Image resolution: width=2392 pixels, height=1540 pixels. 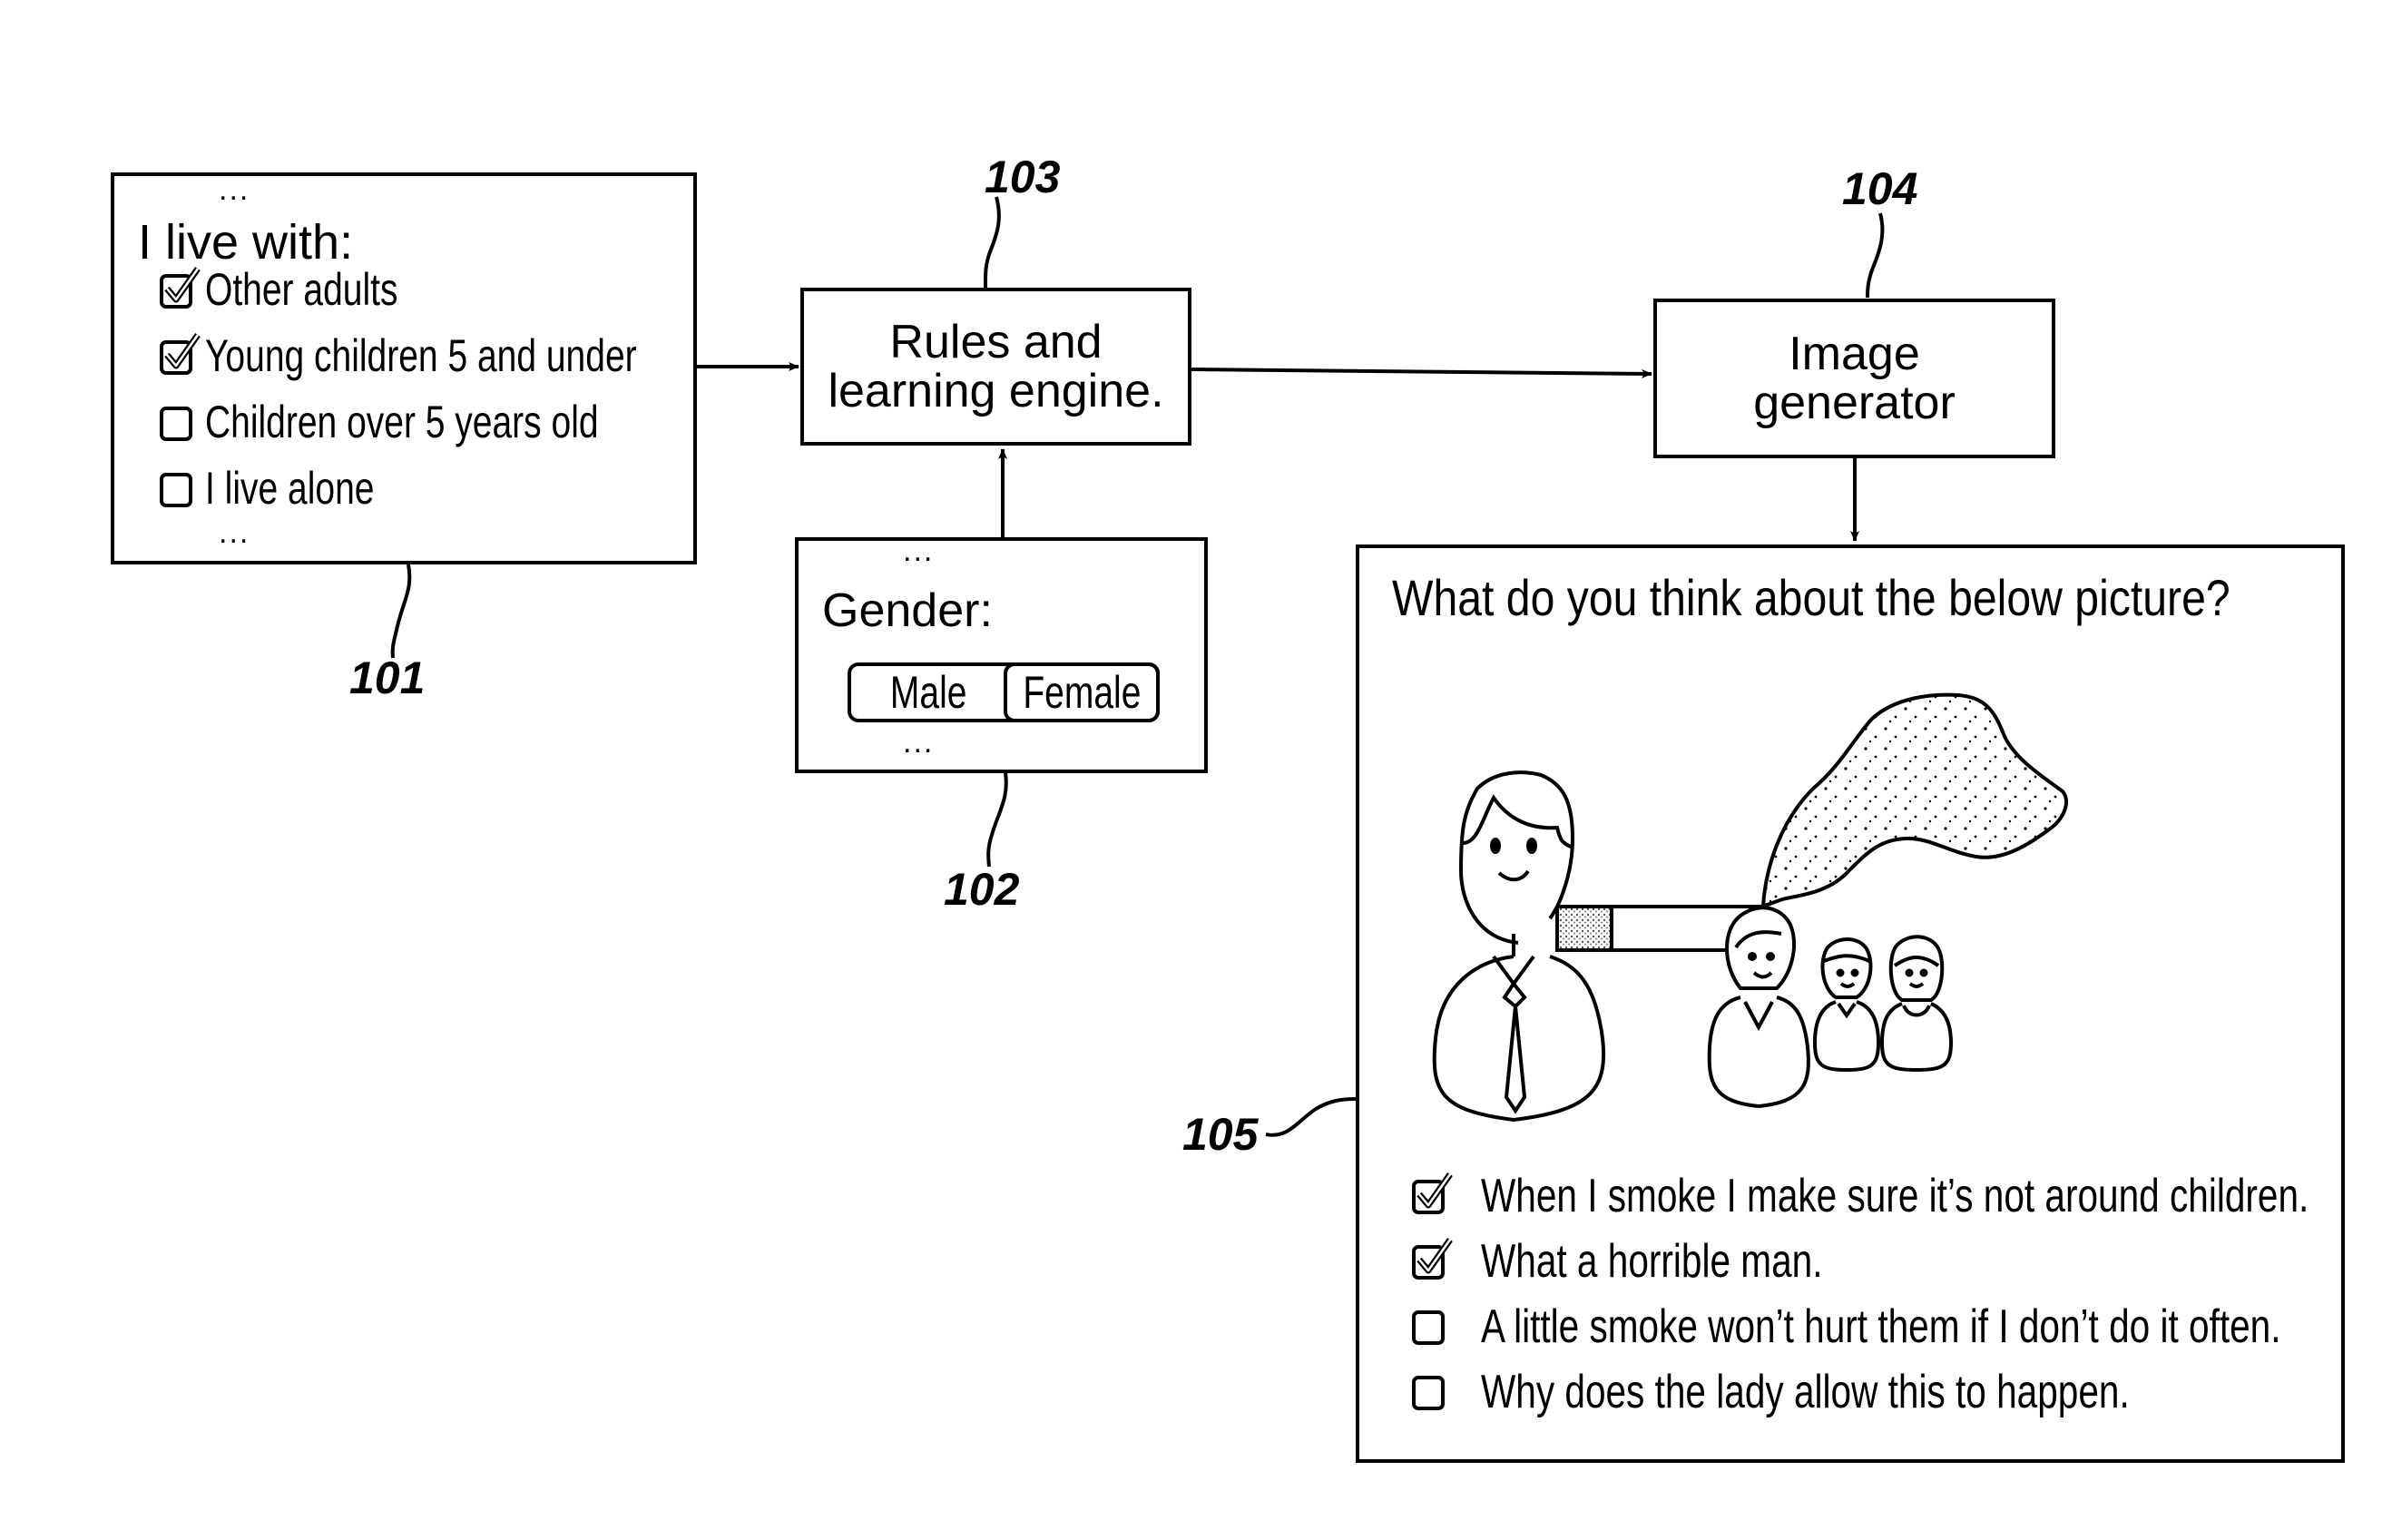 What do you see at coordinates (1846, 1005) in the screenshot?
I see `child-figure` at bounding box center [1846, 1005].